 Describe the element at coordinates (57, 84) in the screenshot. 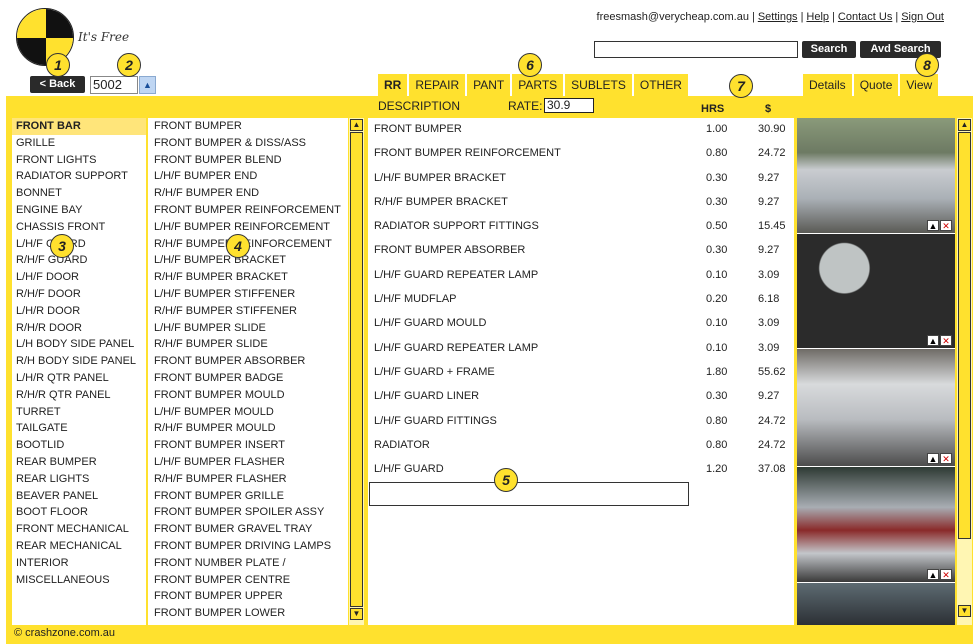

I see `back-button: < Back` at that location.